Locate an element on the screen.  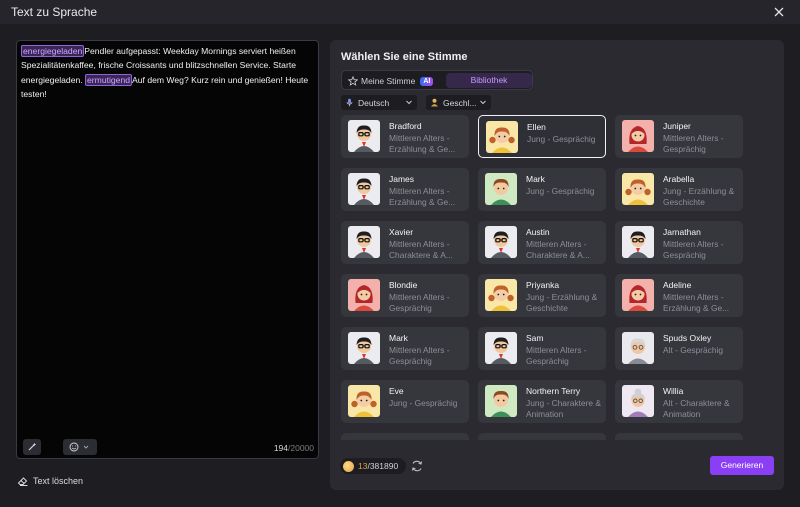
credits-total: /381890 is located at coordinates (383, 466).